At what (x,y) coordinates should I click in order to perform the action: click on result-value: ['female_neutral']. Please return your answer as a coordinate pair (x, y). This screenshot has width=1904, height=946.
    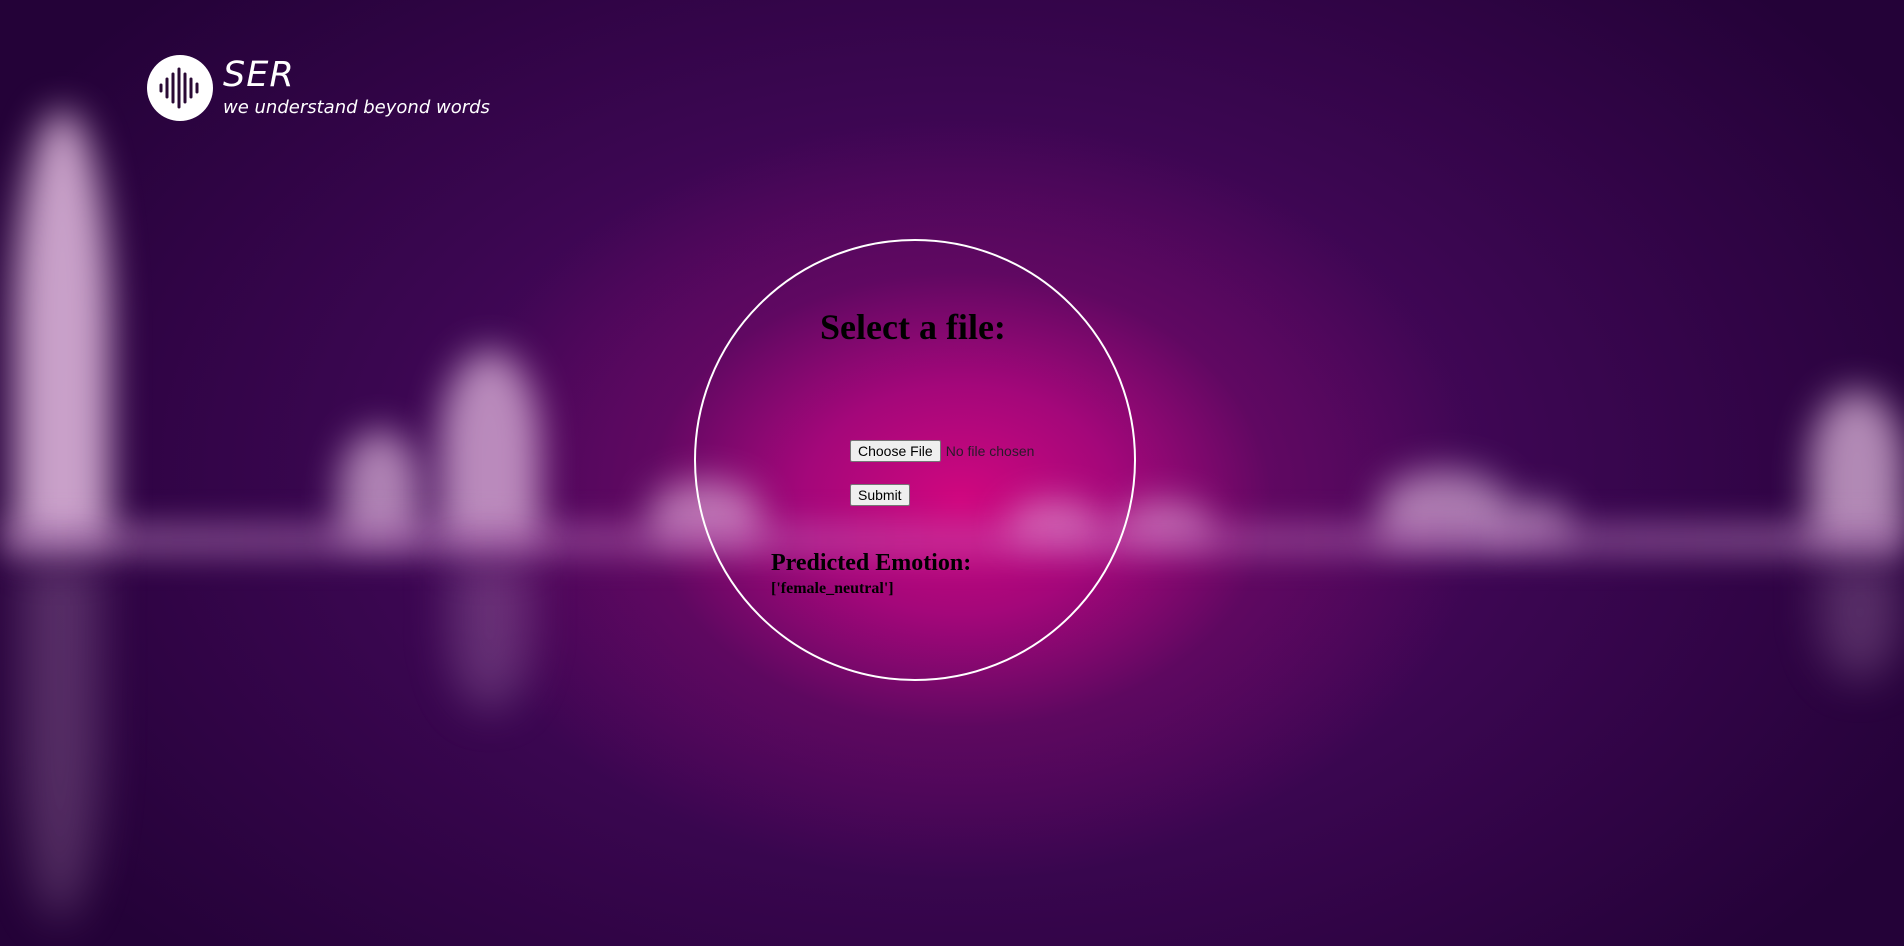
    Looking at the image, I should click on (832, 588).